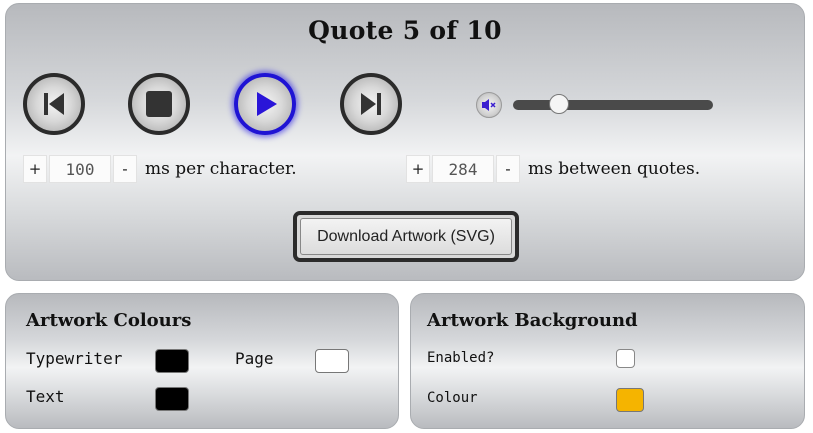 The height and width of the screenshot is (433, 813). I want to click on quote-delay-label: ms between quotes., so click(614, 169).